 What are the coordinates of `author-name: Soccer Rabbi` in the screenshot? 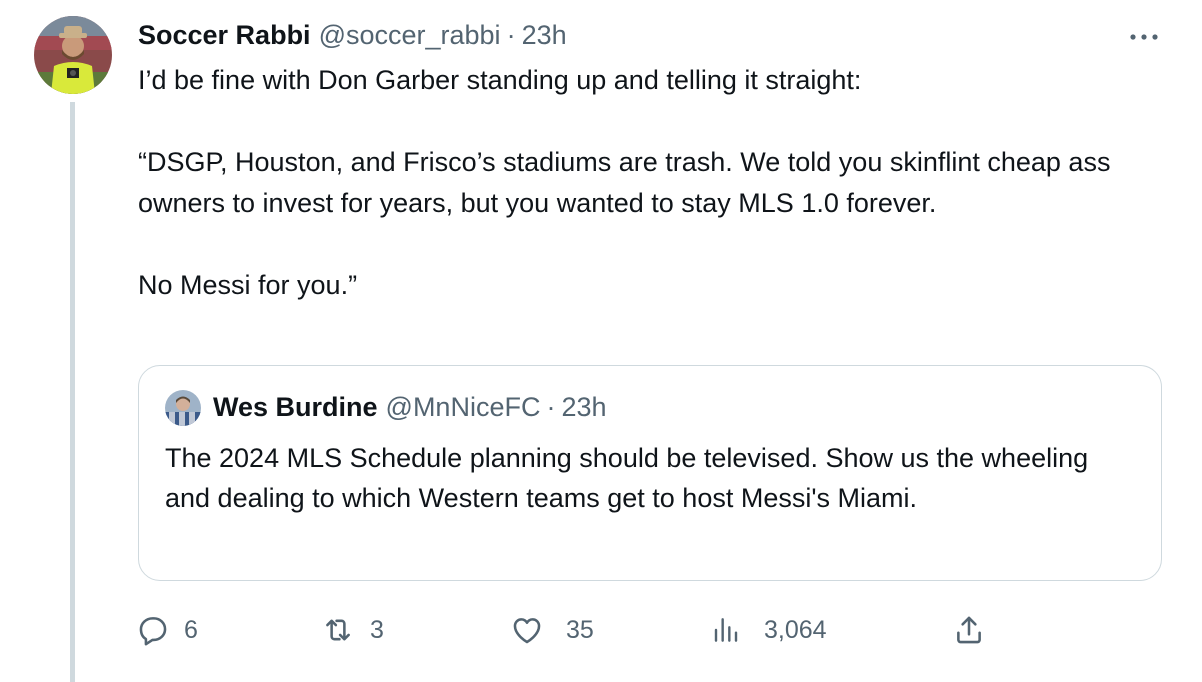 It's located at (224, 35).